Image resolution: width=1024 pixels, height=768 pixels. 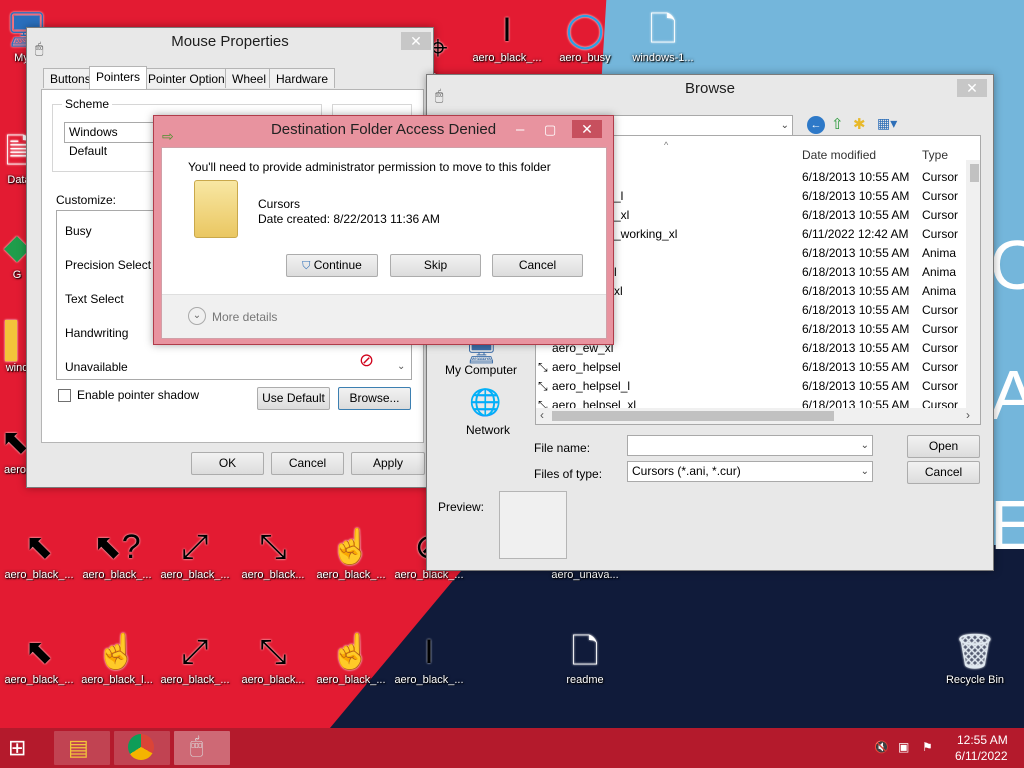 What do you see at coordinates (388, 463) in the screenshot?
I see `apply-button: Apply` at bounding box center [388, 463].